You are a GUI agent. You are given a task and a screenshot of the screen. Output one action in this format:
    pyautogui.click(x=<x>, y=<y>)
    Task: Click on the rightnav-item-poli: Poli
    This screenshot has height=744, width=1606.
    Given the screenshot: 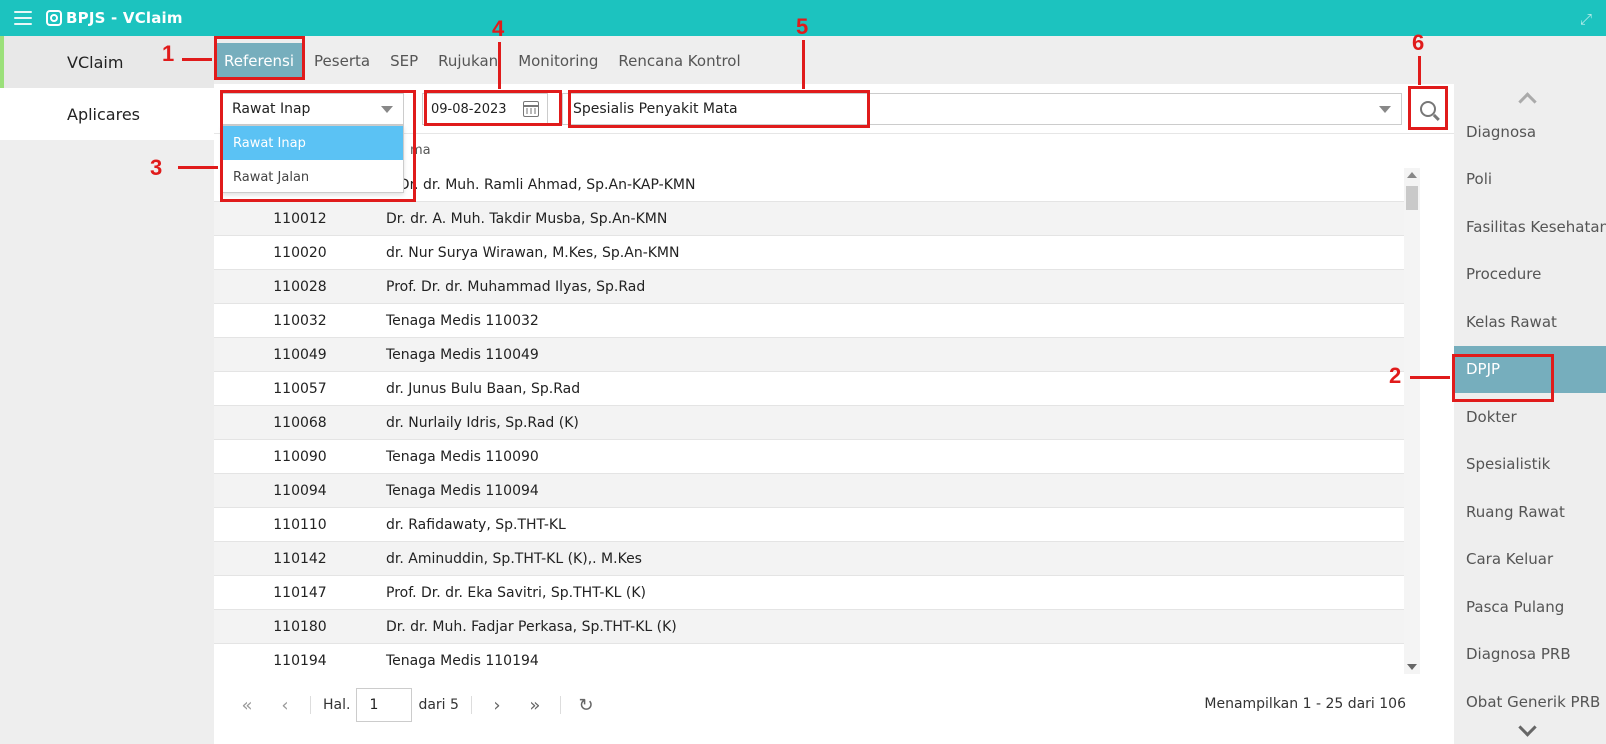 What is the action you would take?
    pyautogui.click(x=1530, y=180)
    